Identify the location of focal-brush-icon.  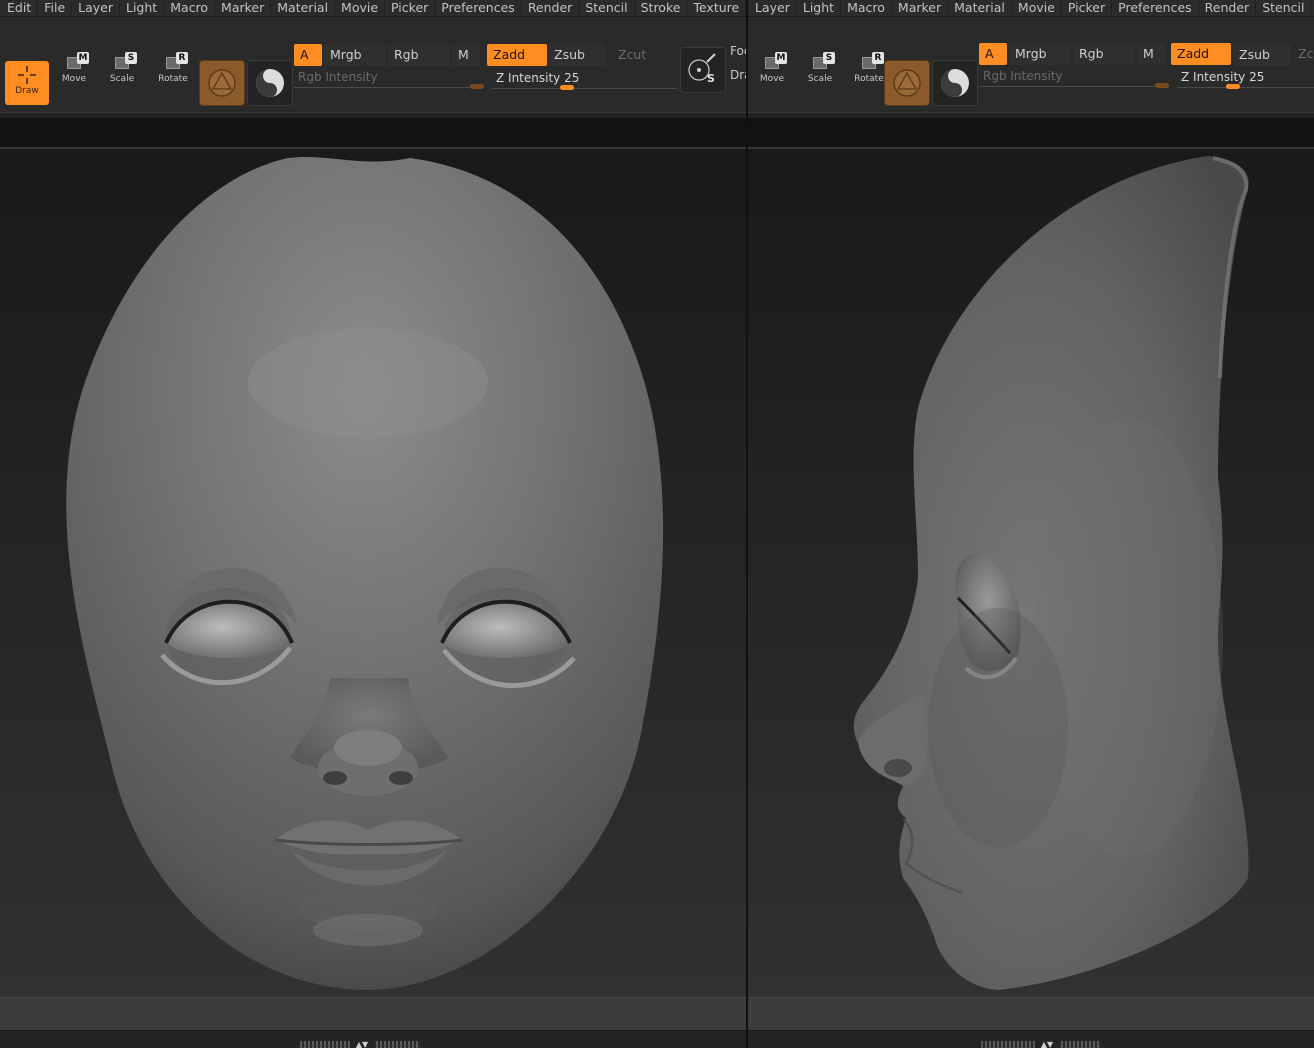
(702, 67).